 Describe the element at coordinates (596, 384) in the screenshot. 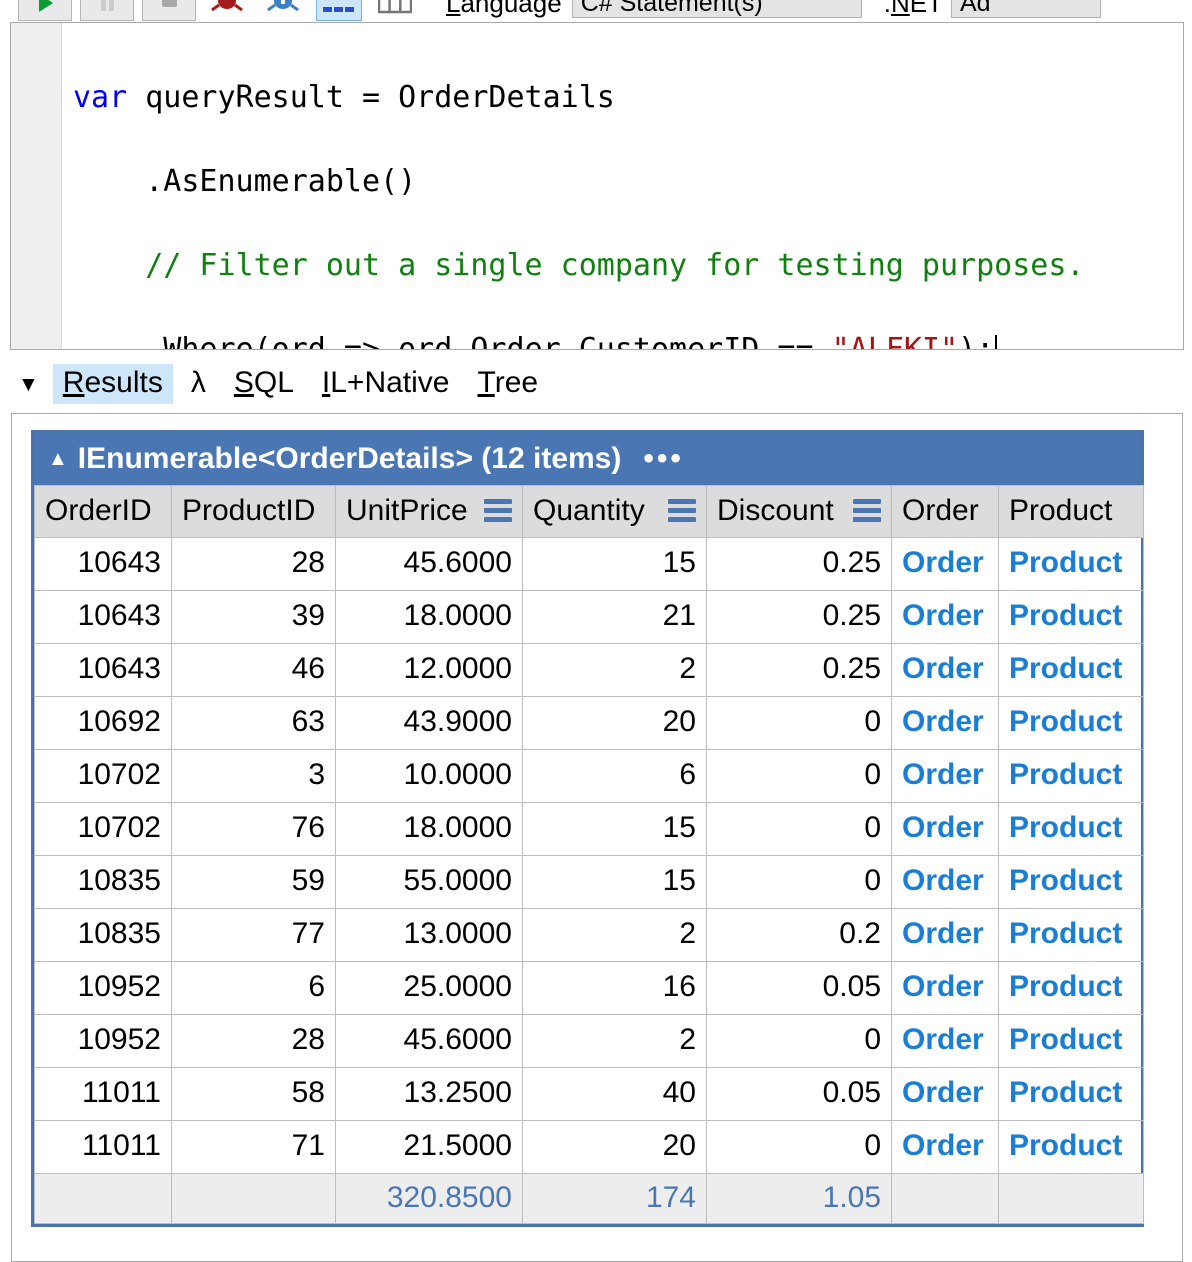

I see `results-tabbar: ▼ Results λ SQL IL+Native Tree` at that location.